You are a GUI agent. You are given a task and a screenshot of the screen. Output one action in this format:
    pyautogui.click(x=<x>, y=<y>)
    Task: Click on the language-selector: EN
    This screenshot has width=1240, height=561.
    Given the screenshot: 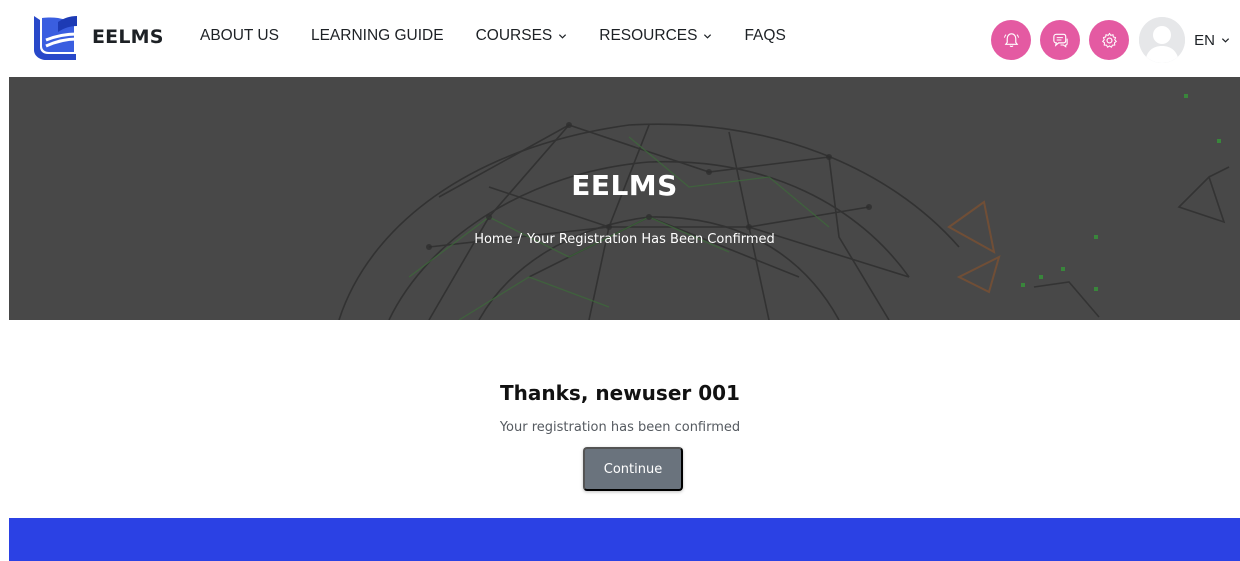 What is the action you would take?
    pyautogui.click(x=1212, y=40)
    